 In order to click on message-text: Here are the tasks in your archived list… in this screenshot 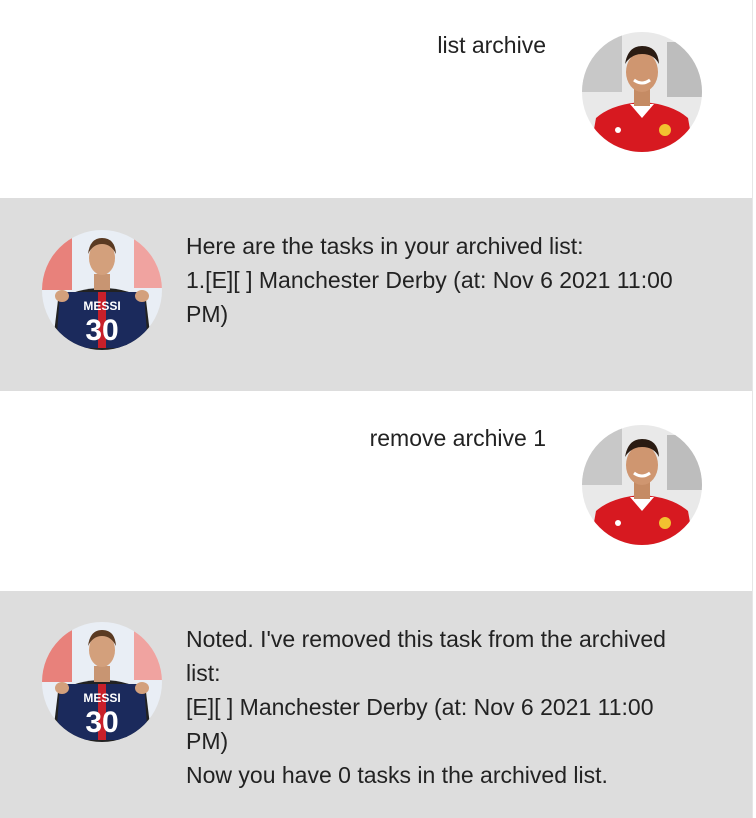, I will do `click(429, 280)`.